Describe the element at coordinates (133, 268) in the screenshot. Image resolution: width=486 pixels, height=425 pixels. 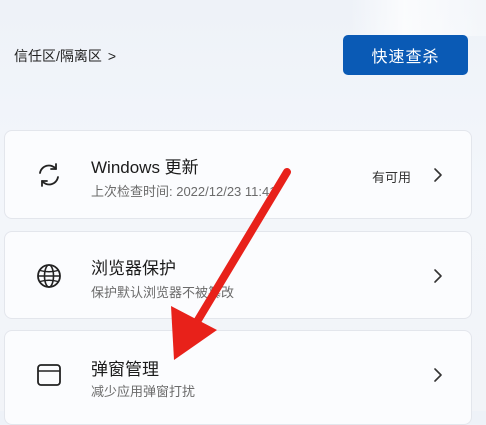
I see `card-title: 浏览器保护` at that location.